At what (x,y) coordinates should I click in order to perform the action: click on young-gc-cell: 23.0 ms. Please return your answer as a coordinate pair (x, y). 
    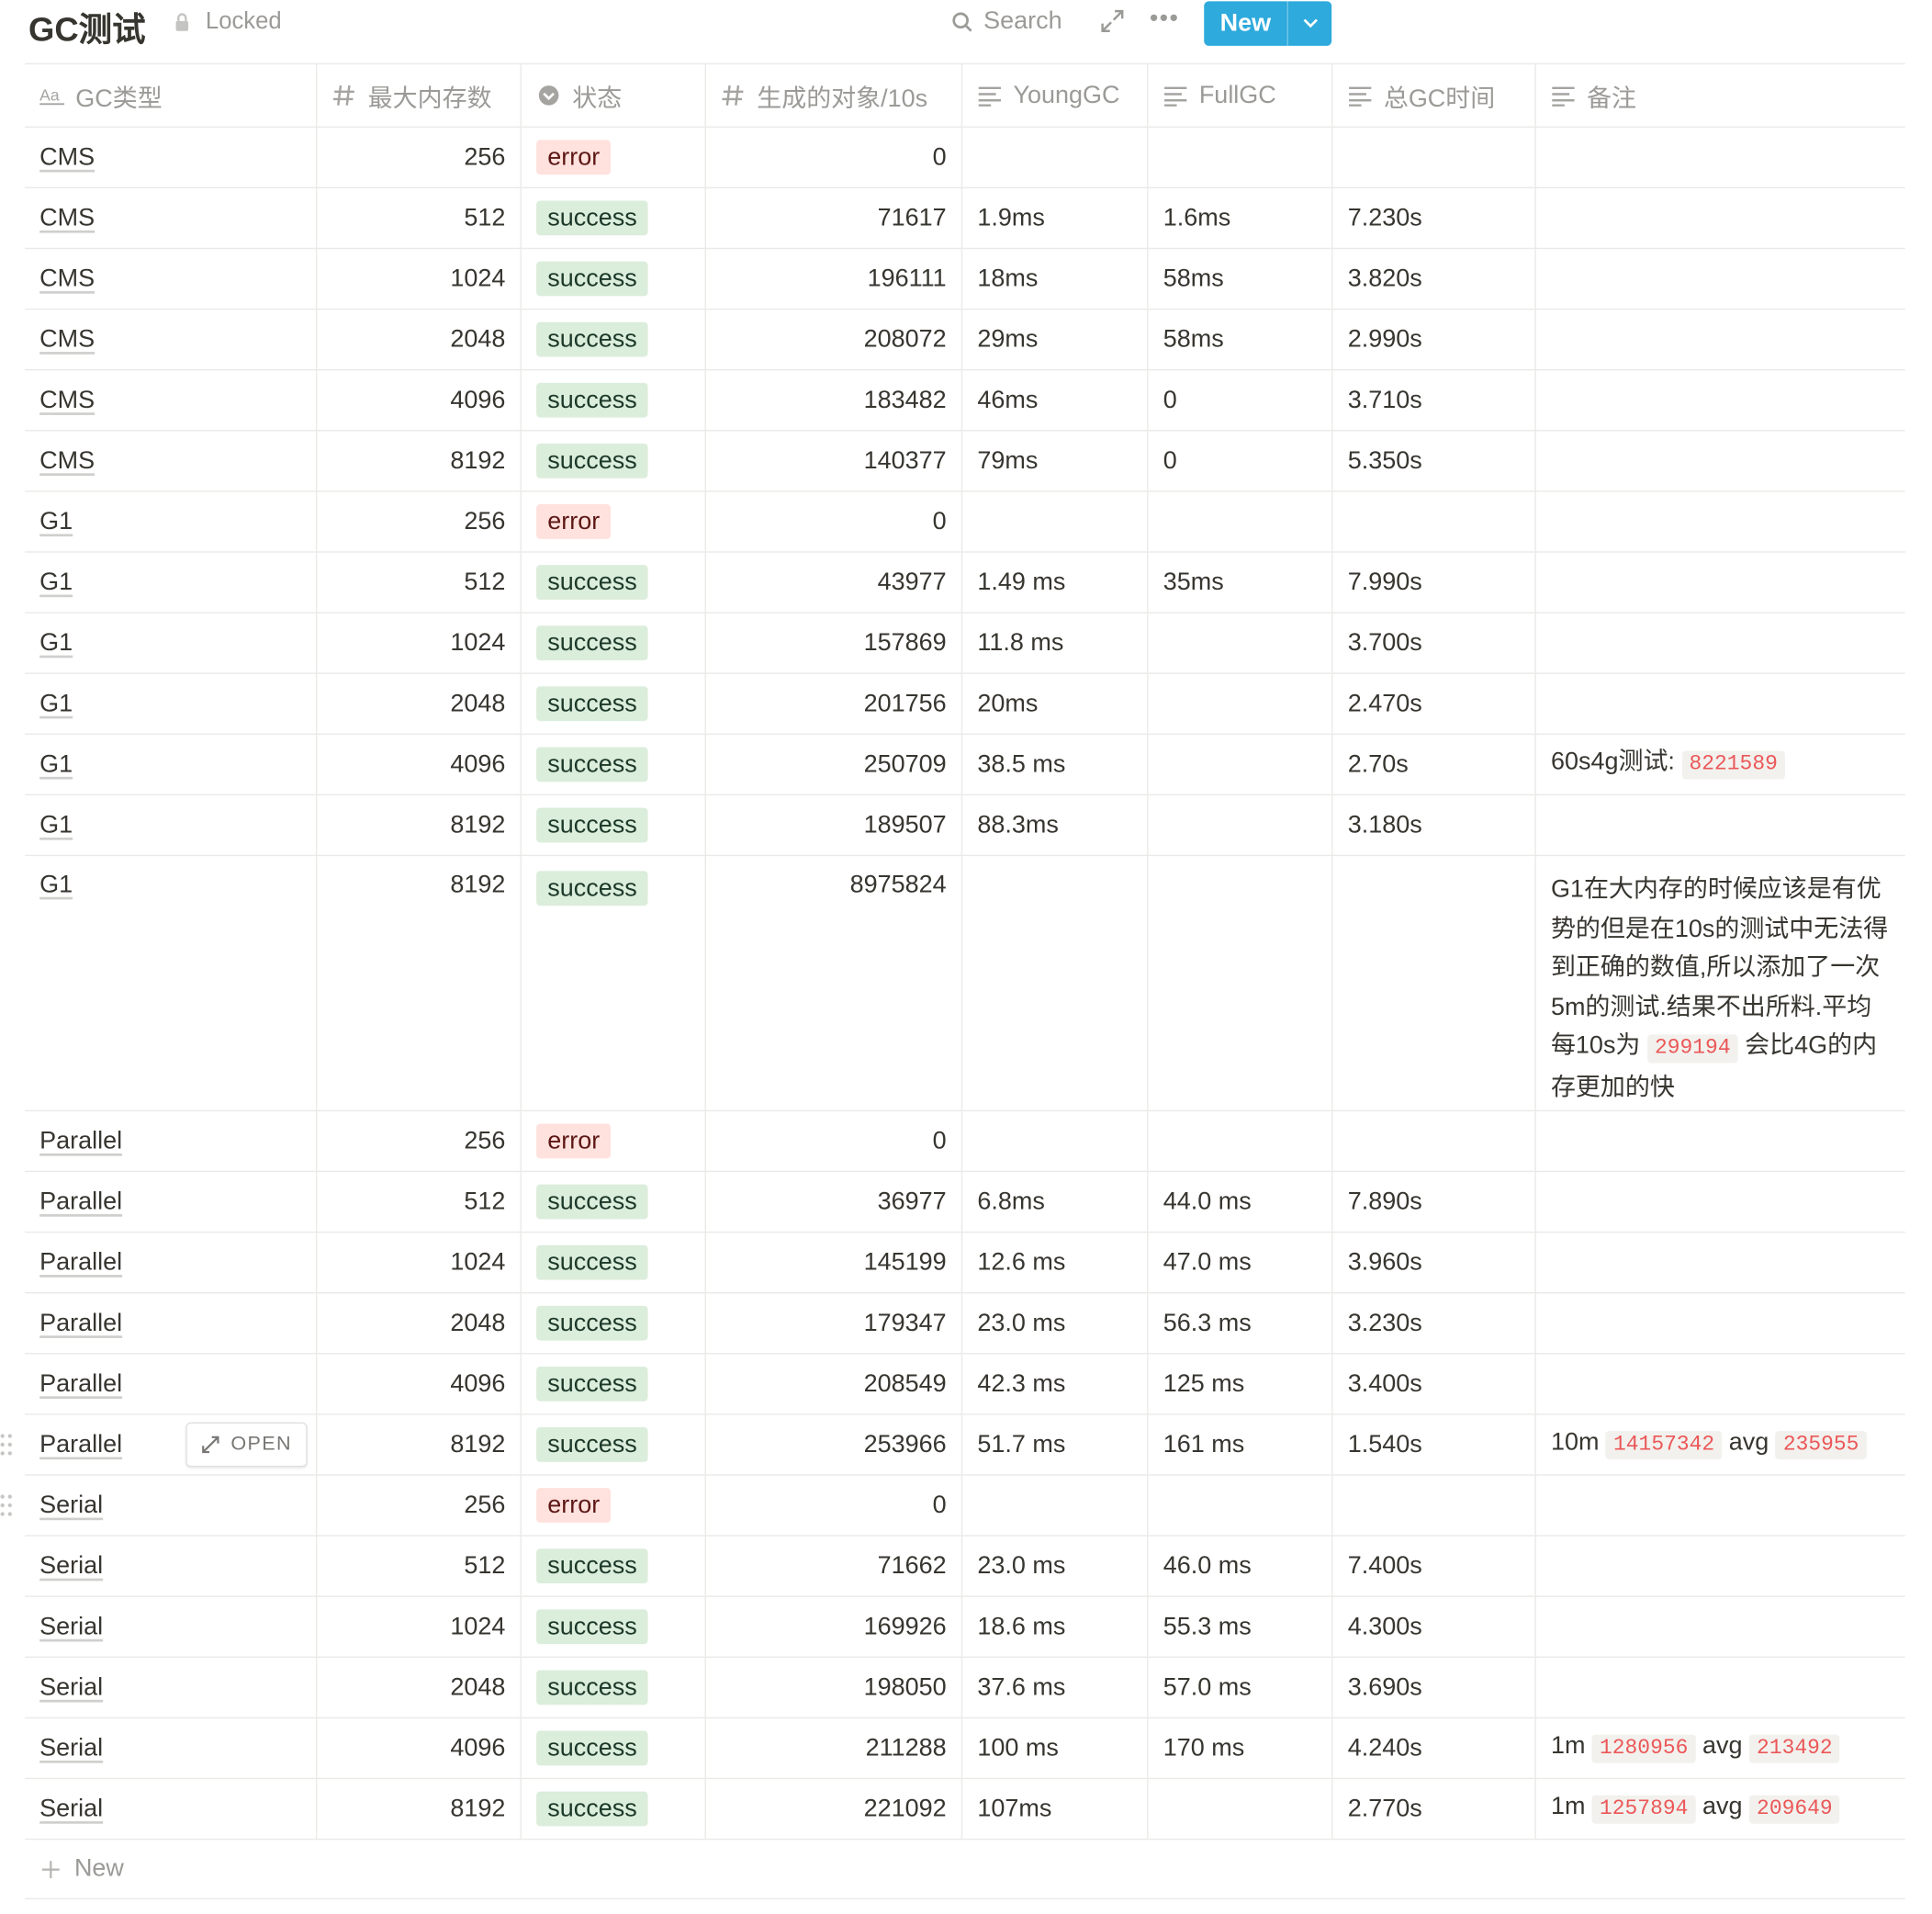
    Looking at the image, I should click on (1055, 1323).